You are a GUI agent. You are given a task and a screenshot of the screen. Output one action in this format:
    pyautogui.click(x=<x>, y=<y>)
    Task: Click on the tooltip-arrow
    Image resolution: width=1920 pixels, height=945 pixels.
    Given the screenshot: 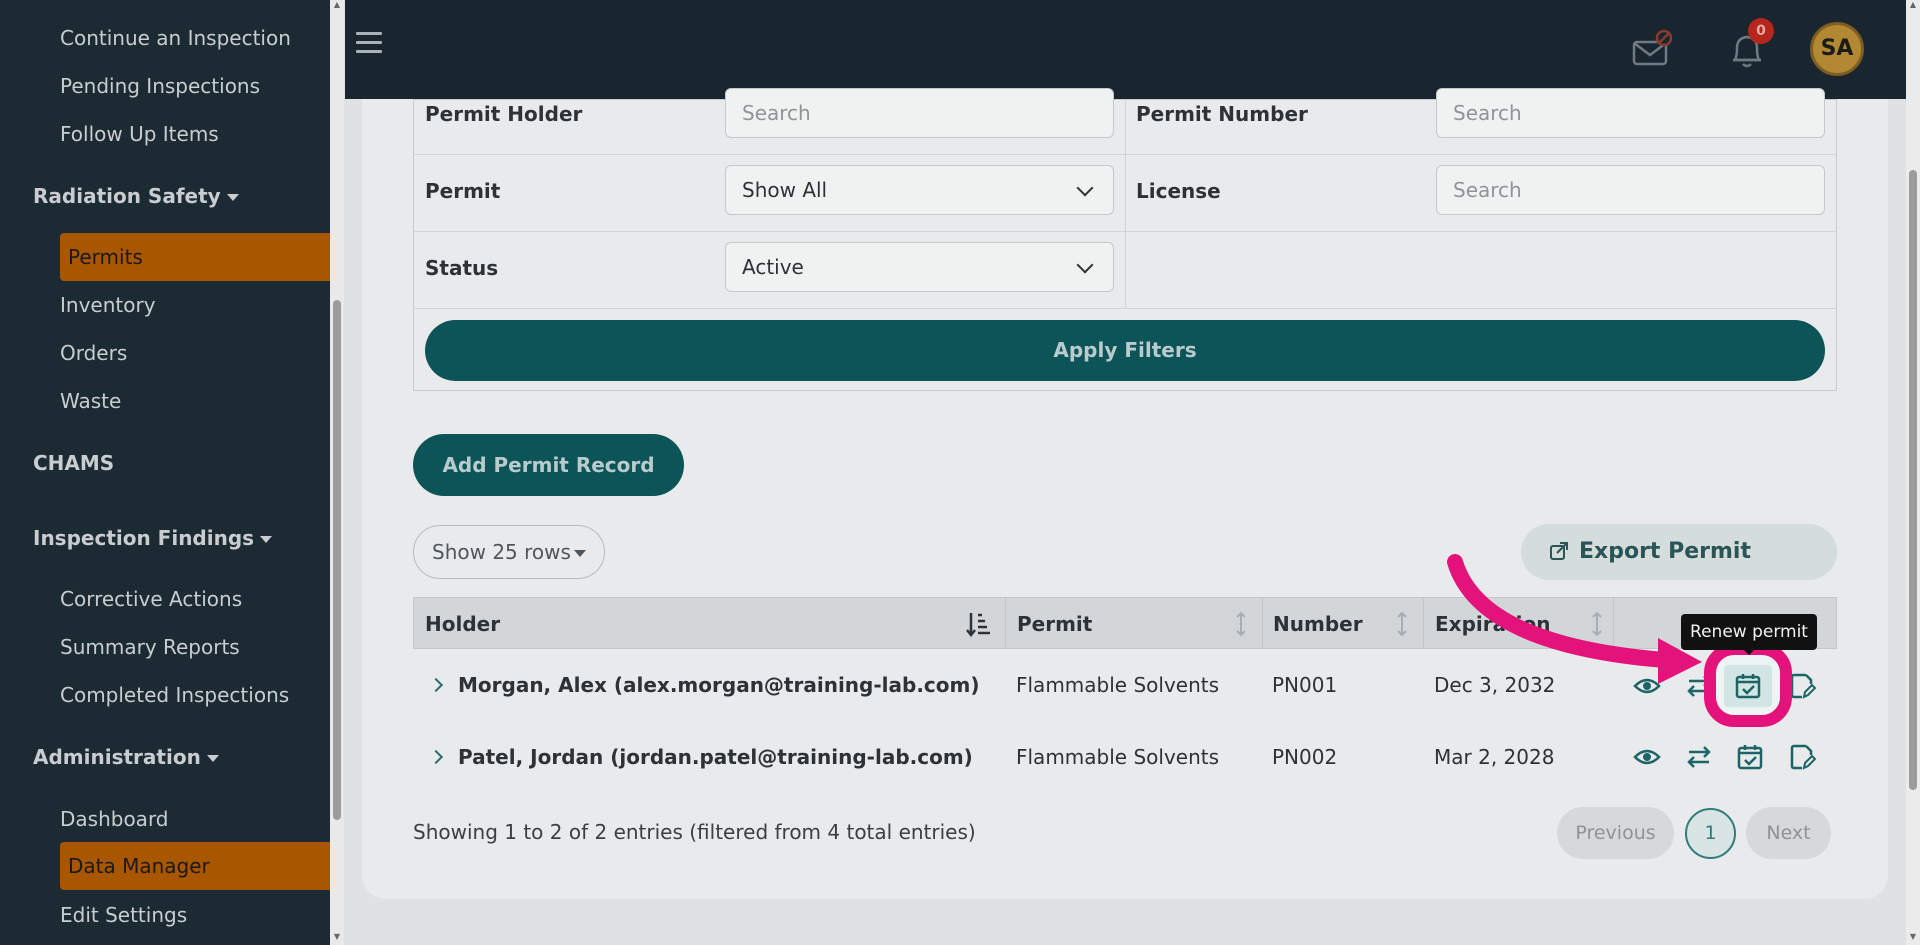 What is the action you would take?
    pyautogui.click(x=1749, y=651)
    